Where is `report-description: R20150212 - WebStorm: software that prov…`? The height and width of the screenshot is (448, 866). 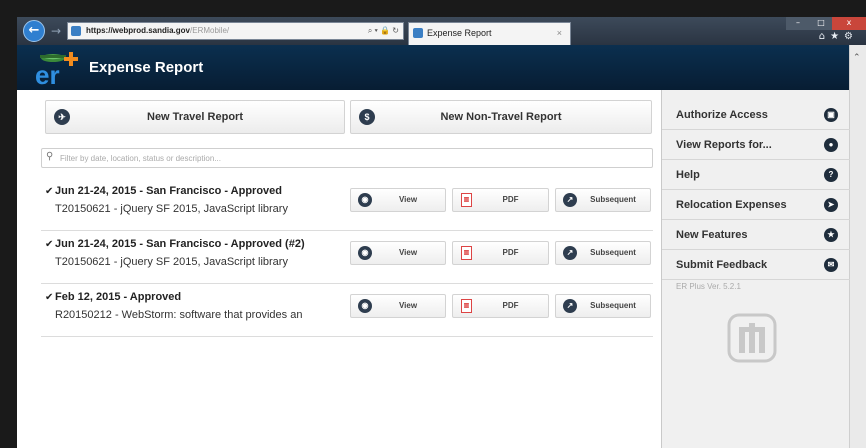
report-description: R20150212 - WebStorm: software that prov… is located at coordinates (179, 315).